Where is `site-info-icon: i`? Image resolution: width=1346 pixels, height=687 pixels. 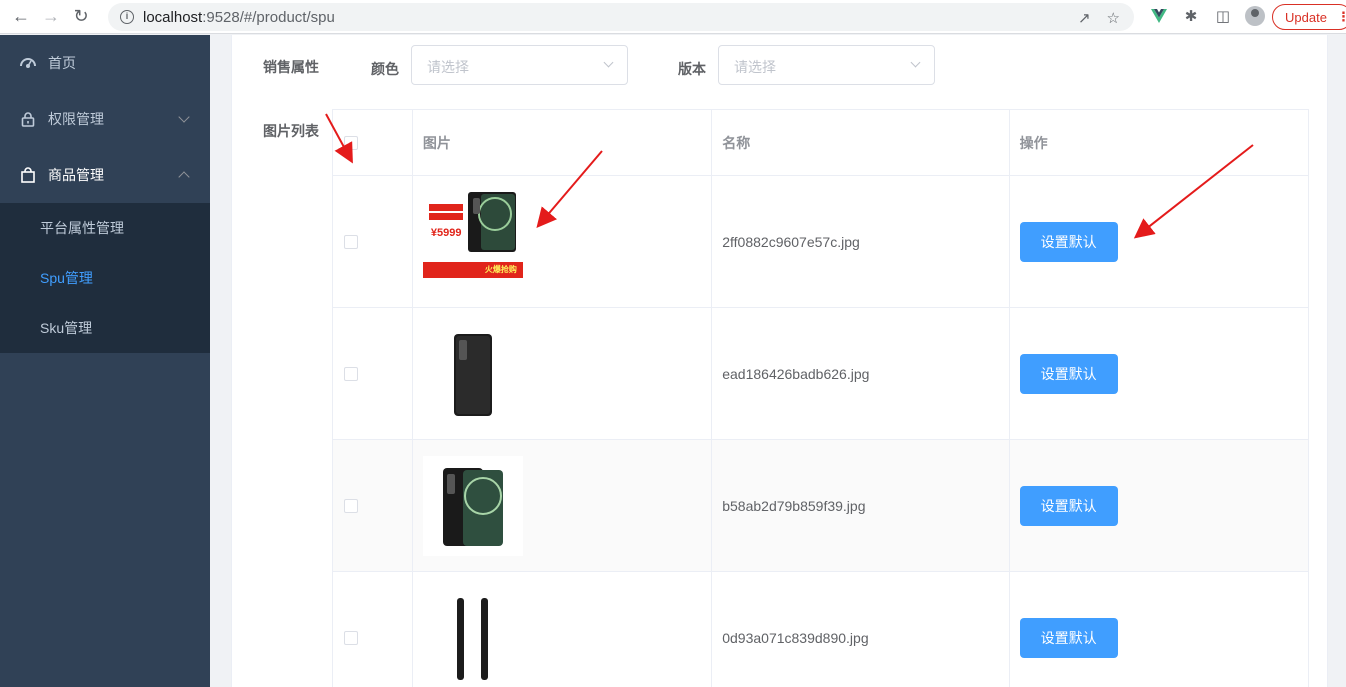
site-info-icon: i is located at coordinates (127, 17).